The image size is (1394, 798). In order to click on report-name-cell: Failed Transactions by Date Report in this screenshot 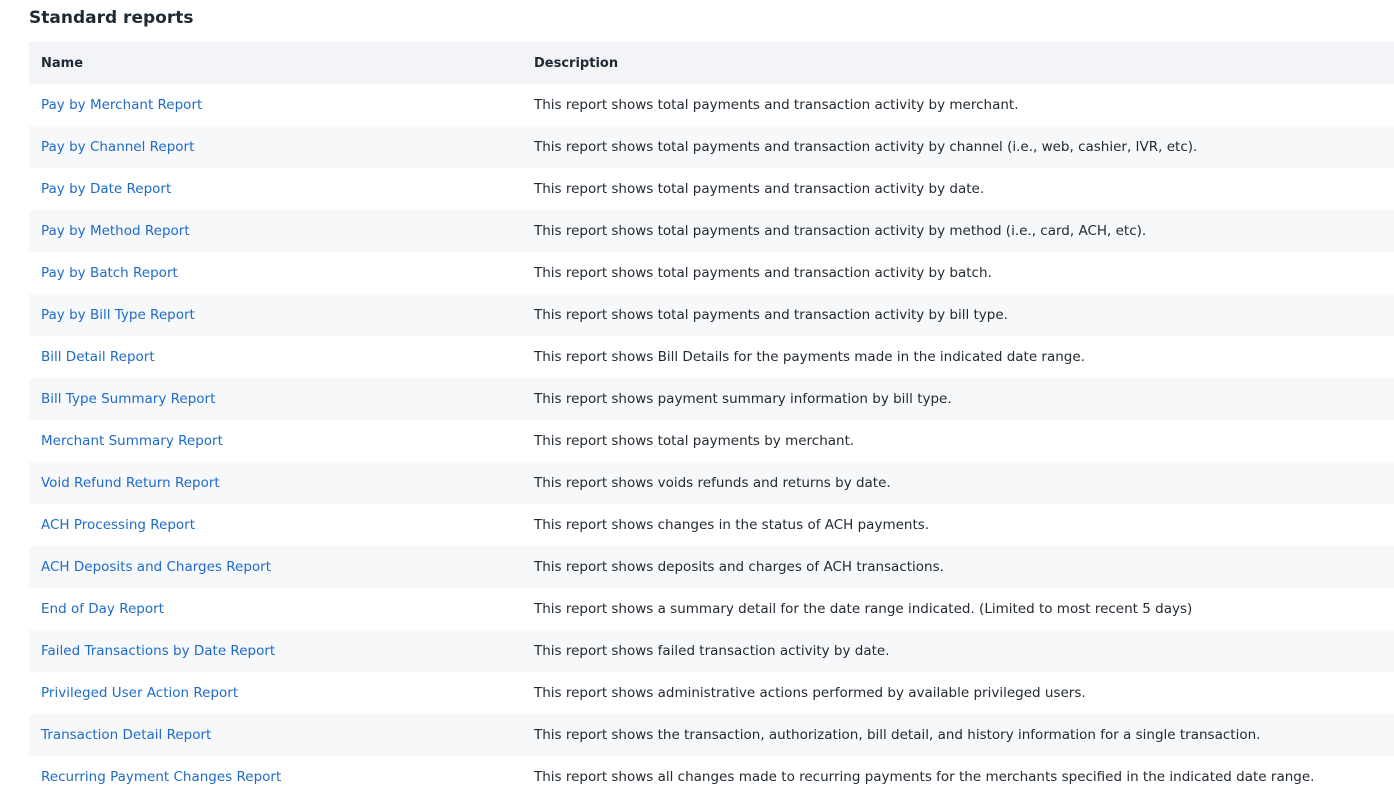, I will do `click(275, 651)`.